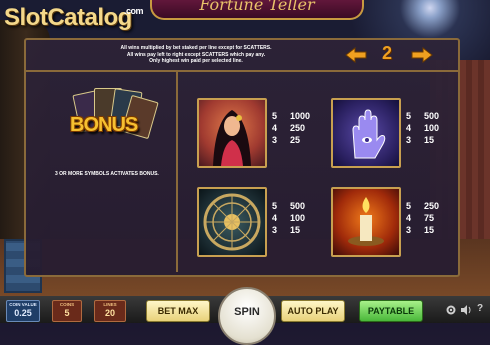  I want to click on coin-value-control: COIN VALUE 0.25, so click(23, 311).